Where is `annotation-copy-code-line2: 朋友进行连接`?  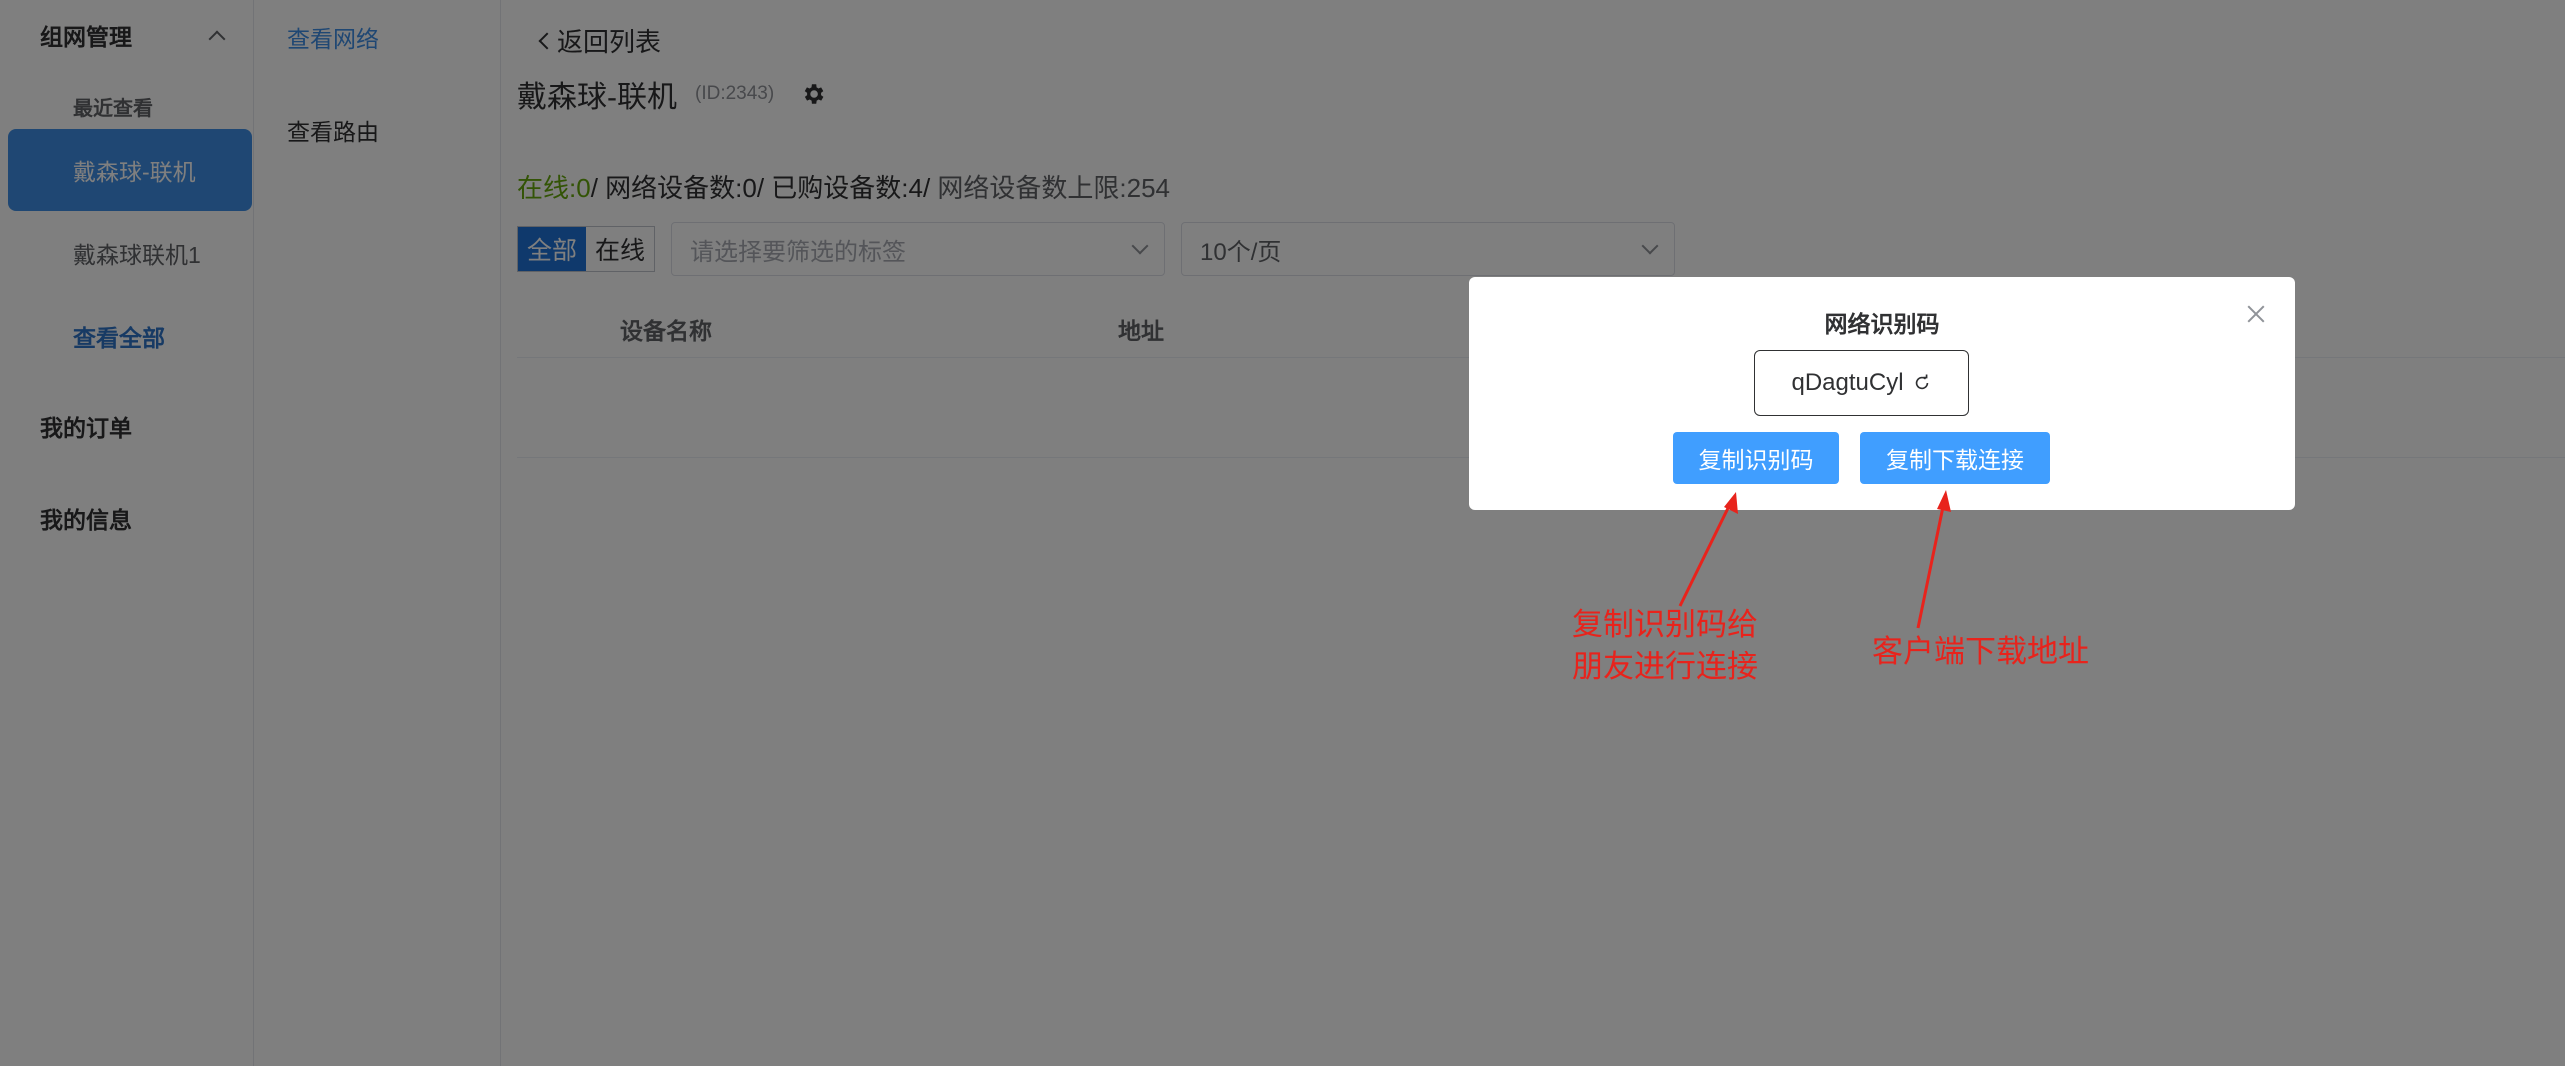 annotation-copy-code-line2: 朋友进行连接 is located at coordinates (1665, 666).